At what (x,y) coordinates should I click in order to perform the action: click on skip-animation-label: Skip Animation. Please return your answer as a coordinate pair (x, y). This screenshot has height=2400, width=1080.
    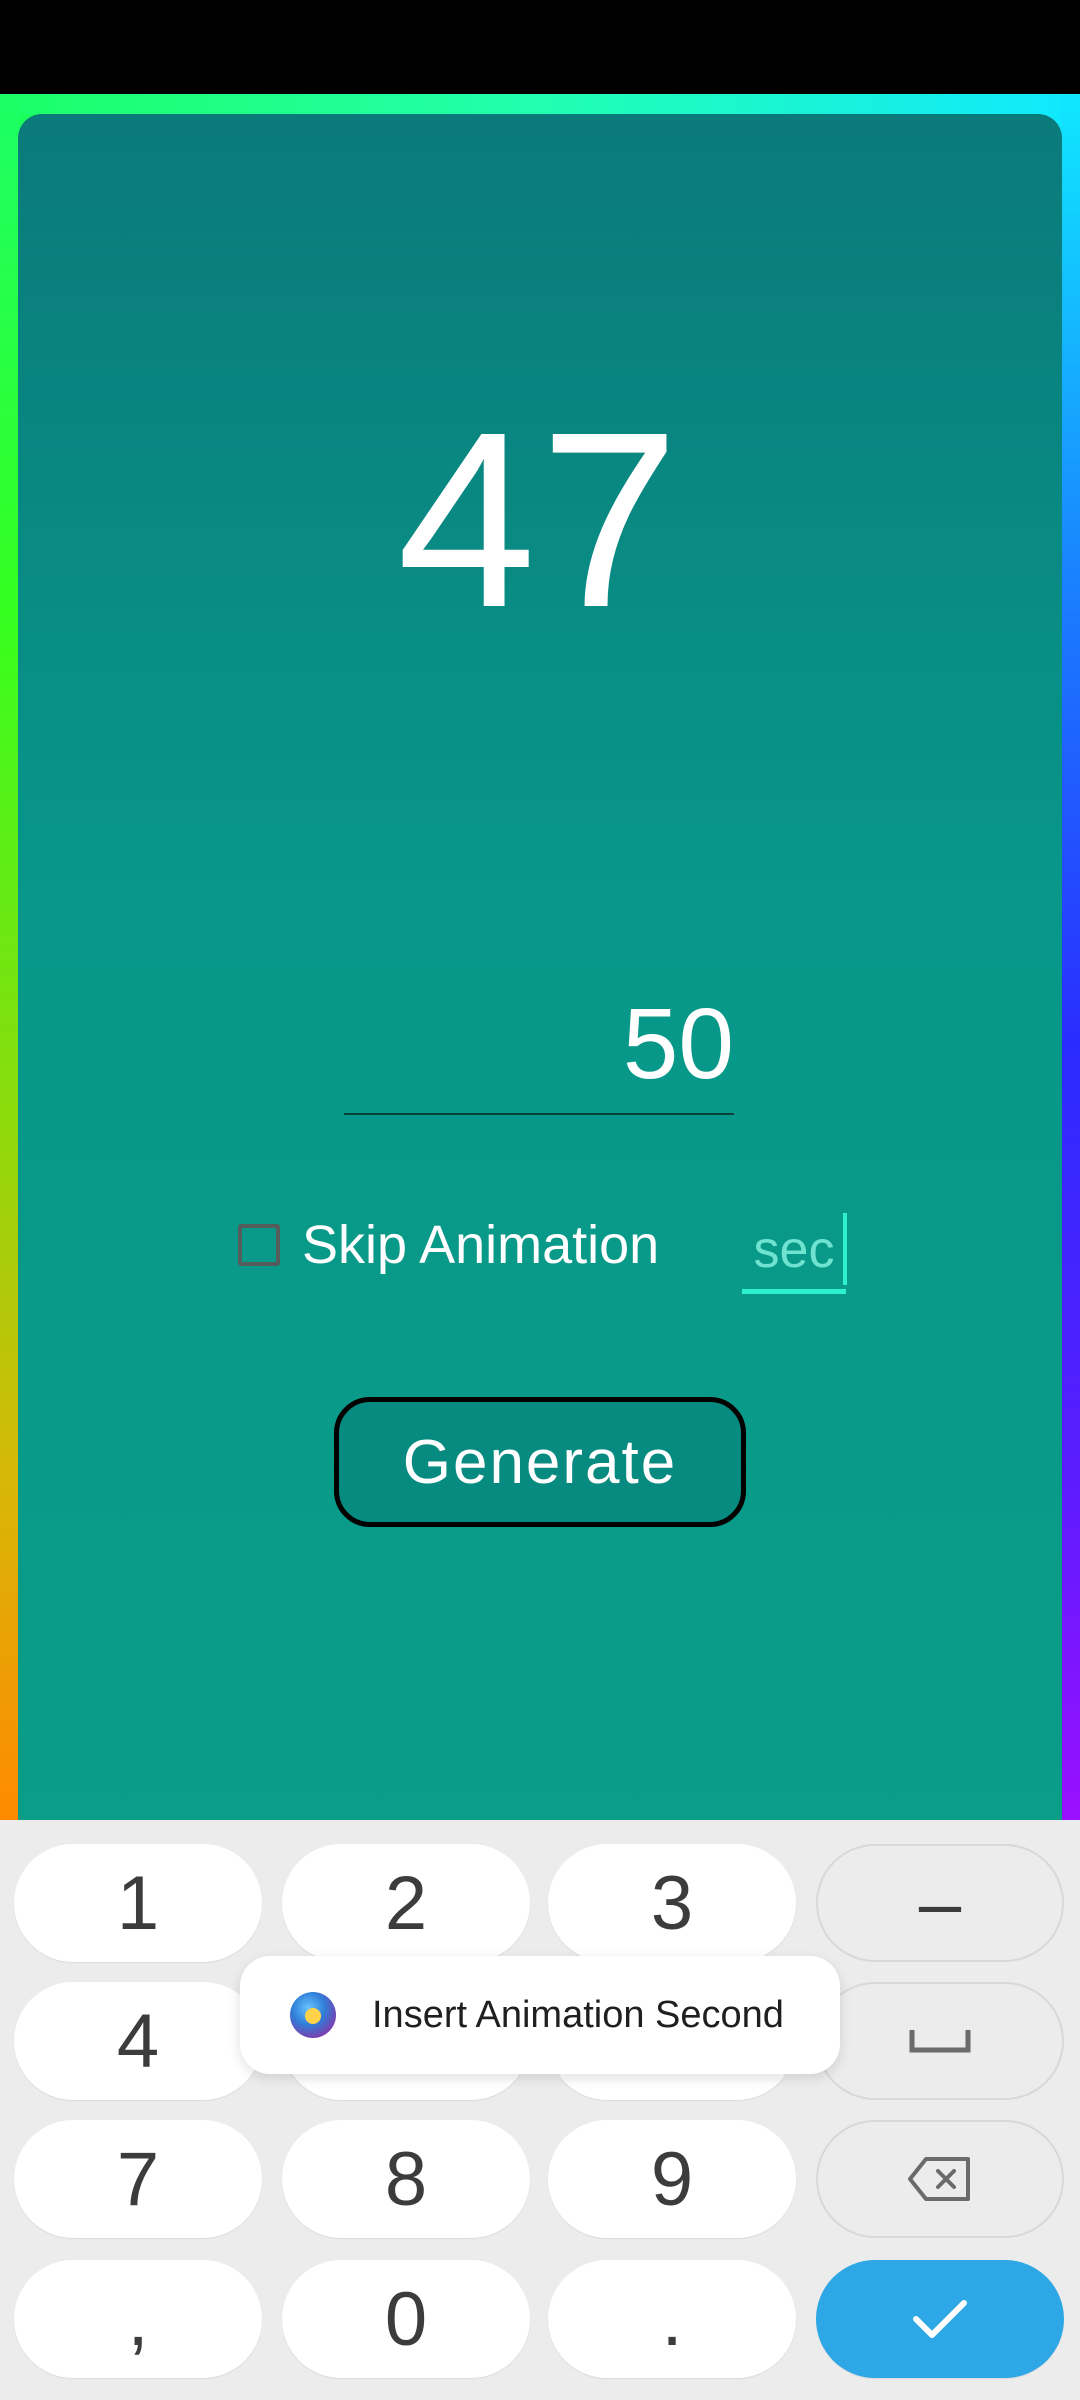
    Looking at the image, I should click on (480, 1245).